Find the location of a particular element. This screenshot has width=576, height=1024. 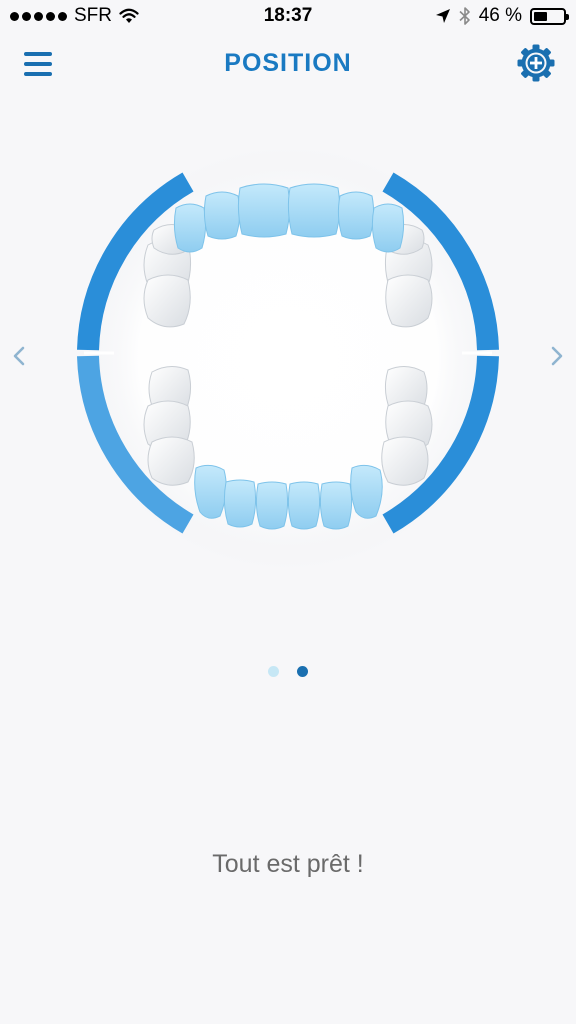

nav-bar: POSITION is located at coordinates (288, 64).